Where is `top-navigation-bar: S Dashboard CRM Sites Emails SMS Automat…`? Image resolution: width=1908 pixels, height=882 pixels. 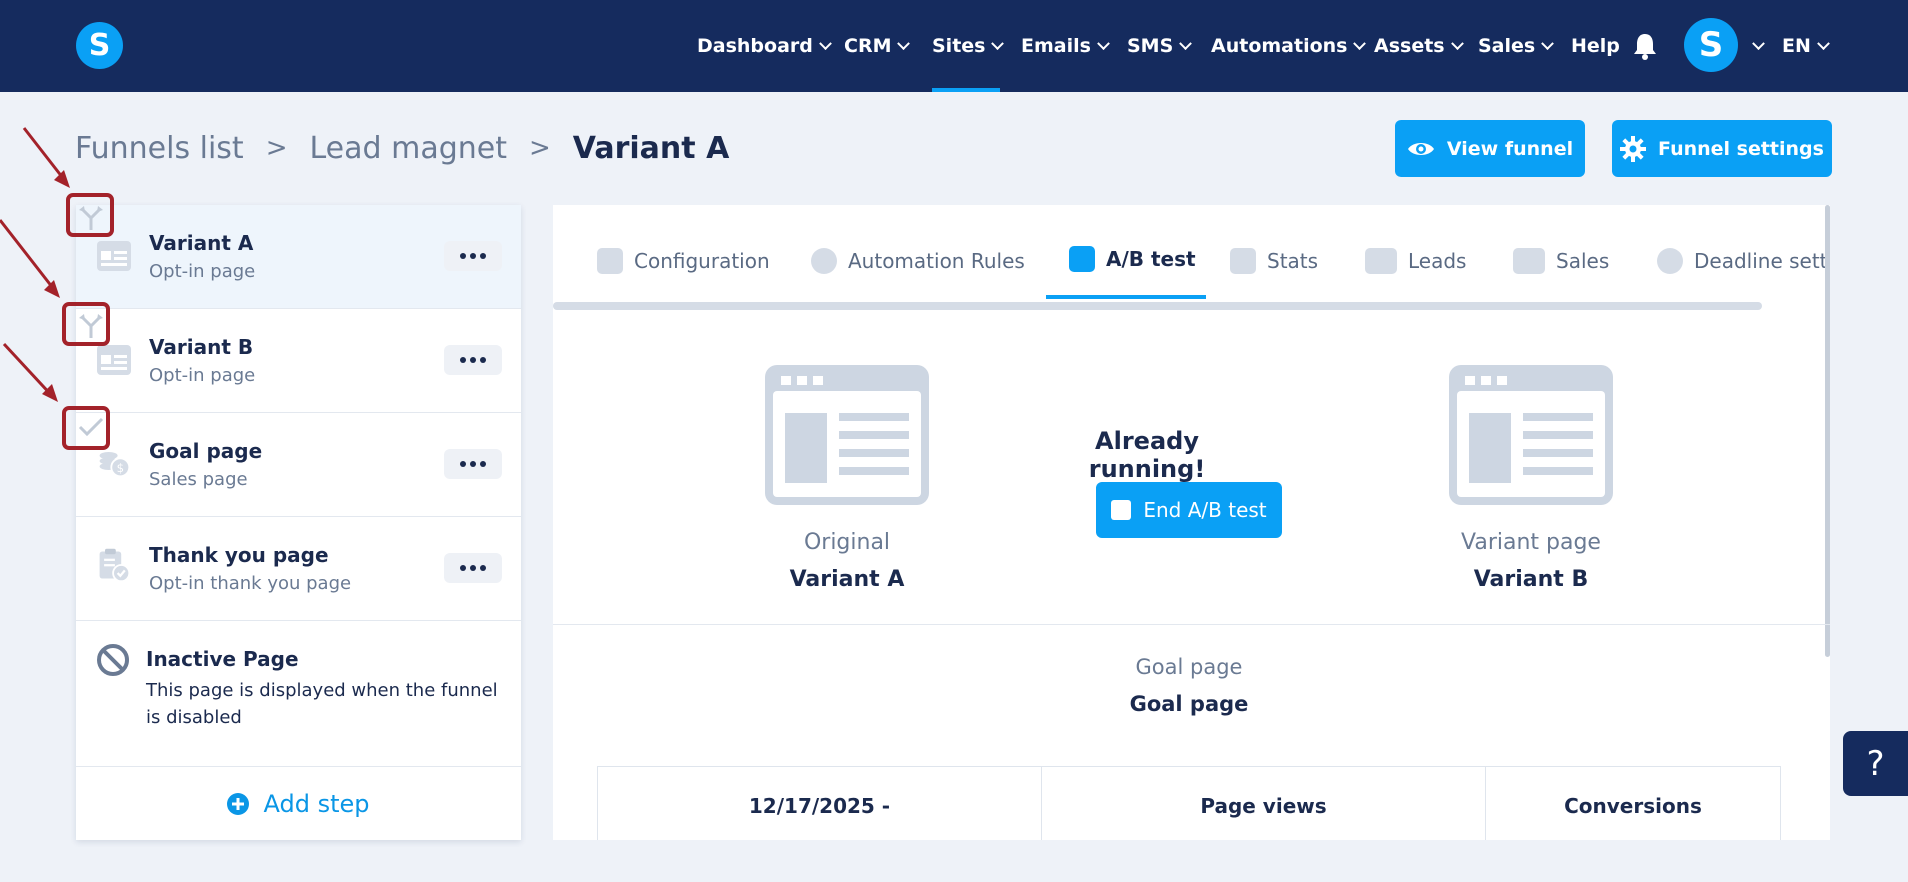
top-navigation-bar: S Dashboard CRM Sites Emails SMS Automat… is located at coordinates (954, 46).